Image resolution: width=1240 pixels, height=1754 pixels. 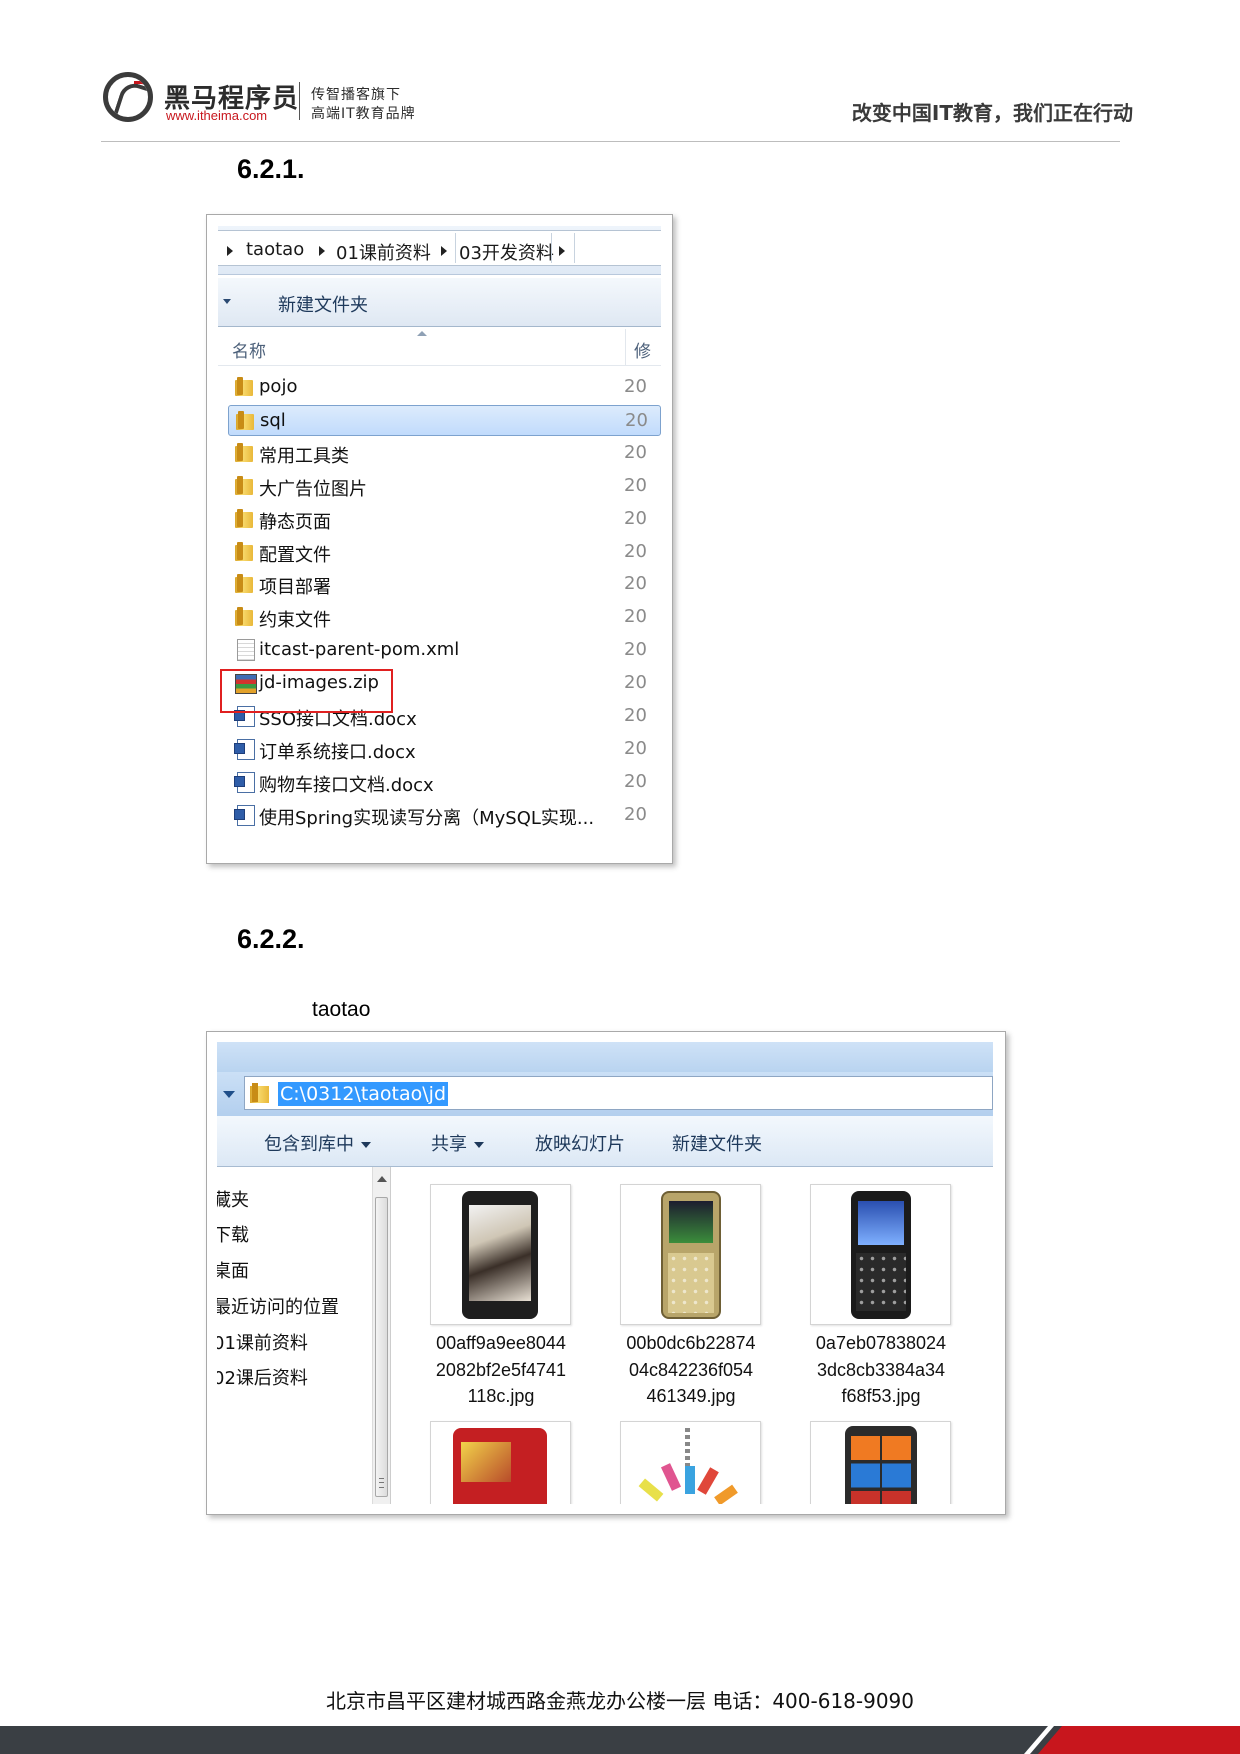 What do you see at coordinates (506, 252) in the screenshot?
I see `breadcrumb-item-dev: 03开发资料` at bounding box center [506, 252].